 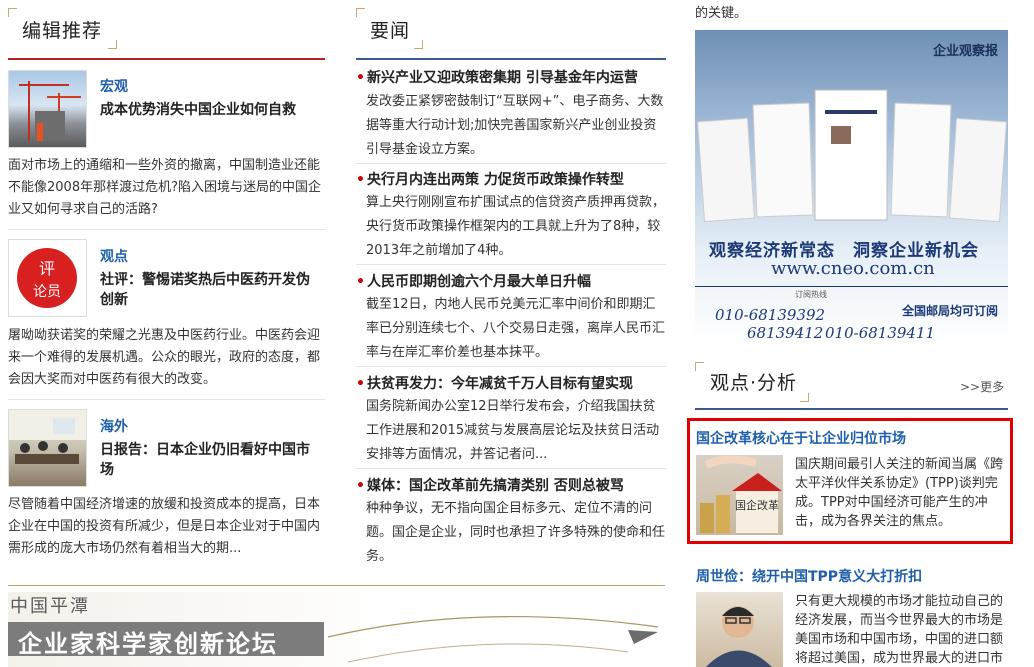 I want to click on crane-icon, so click(x=50, y=111).